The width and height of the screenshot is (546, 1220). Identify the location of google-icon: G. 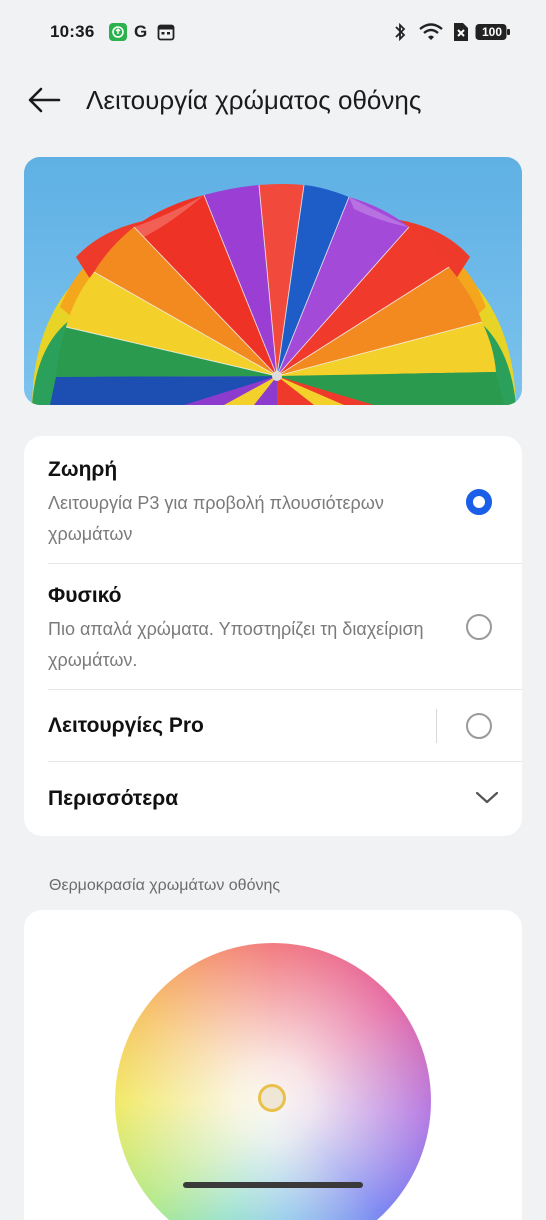
(142, 33).